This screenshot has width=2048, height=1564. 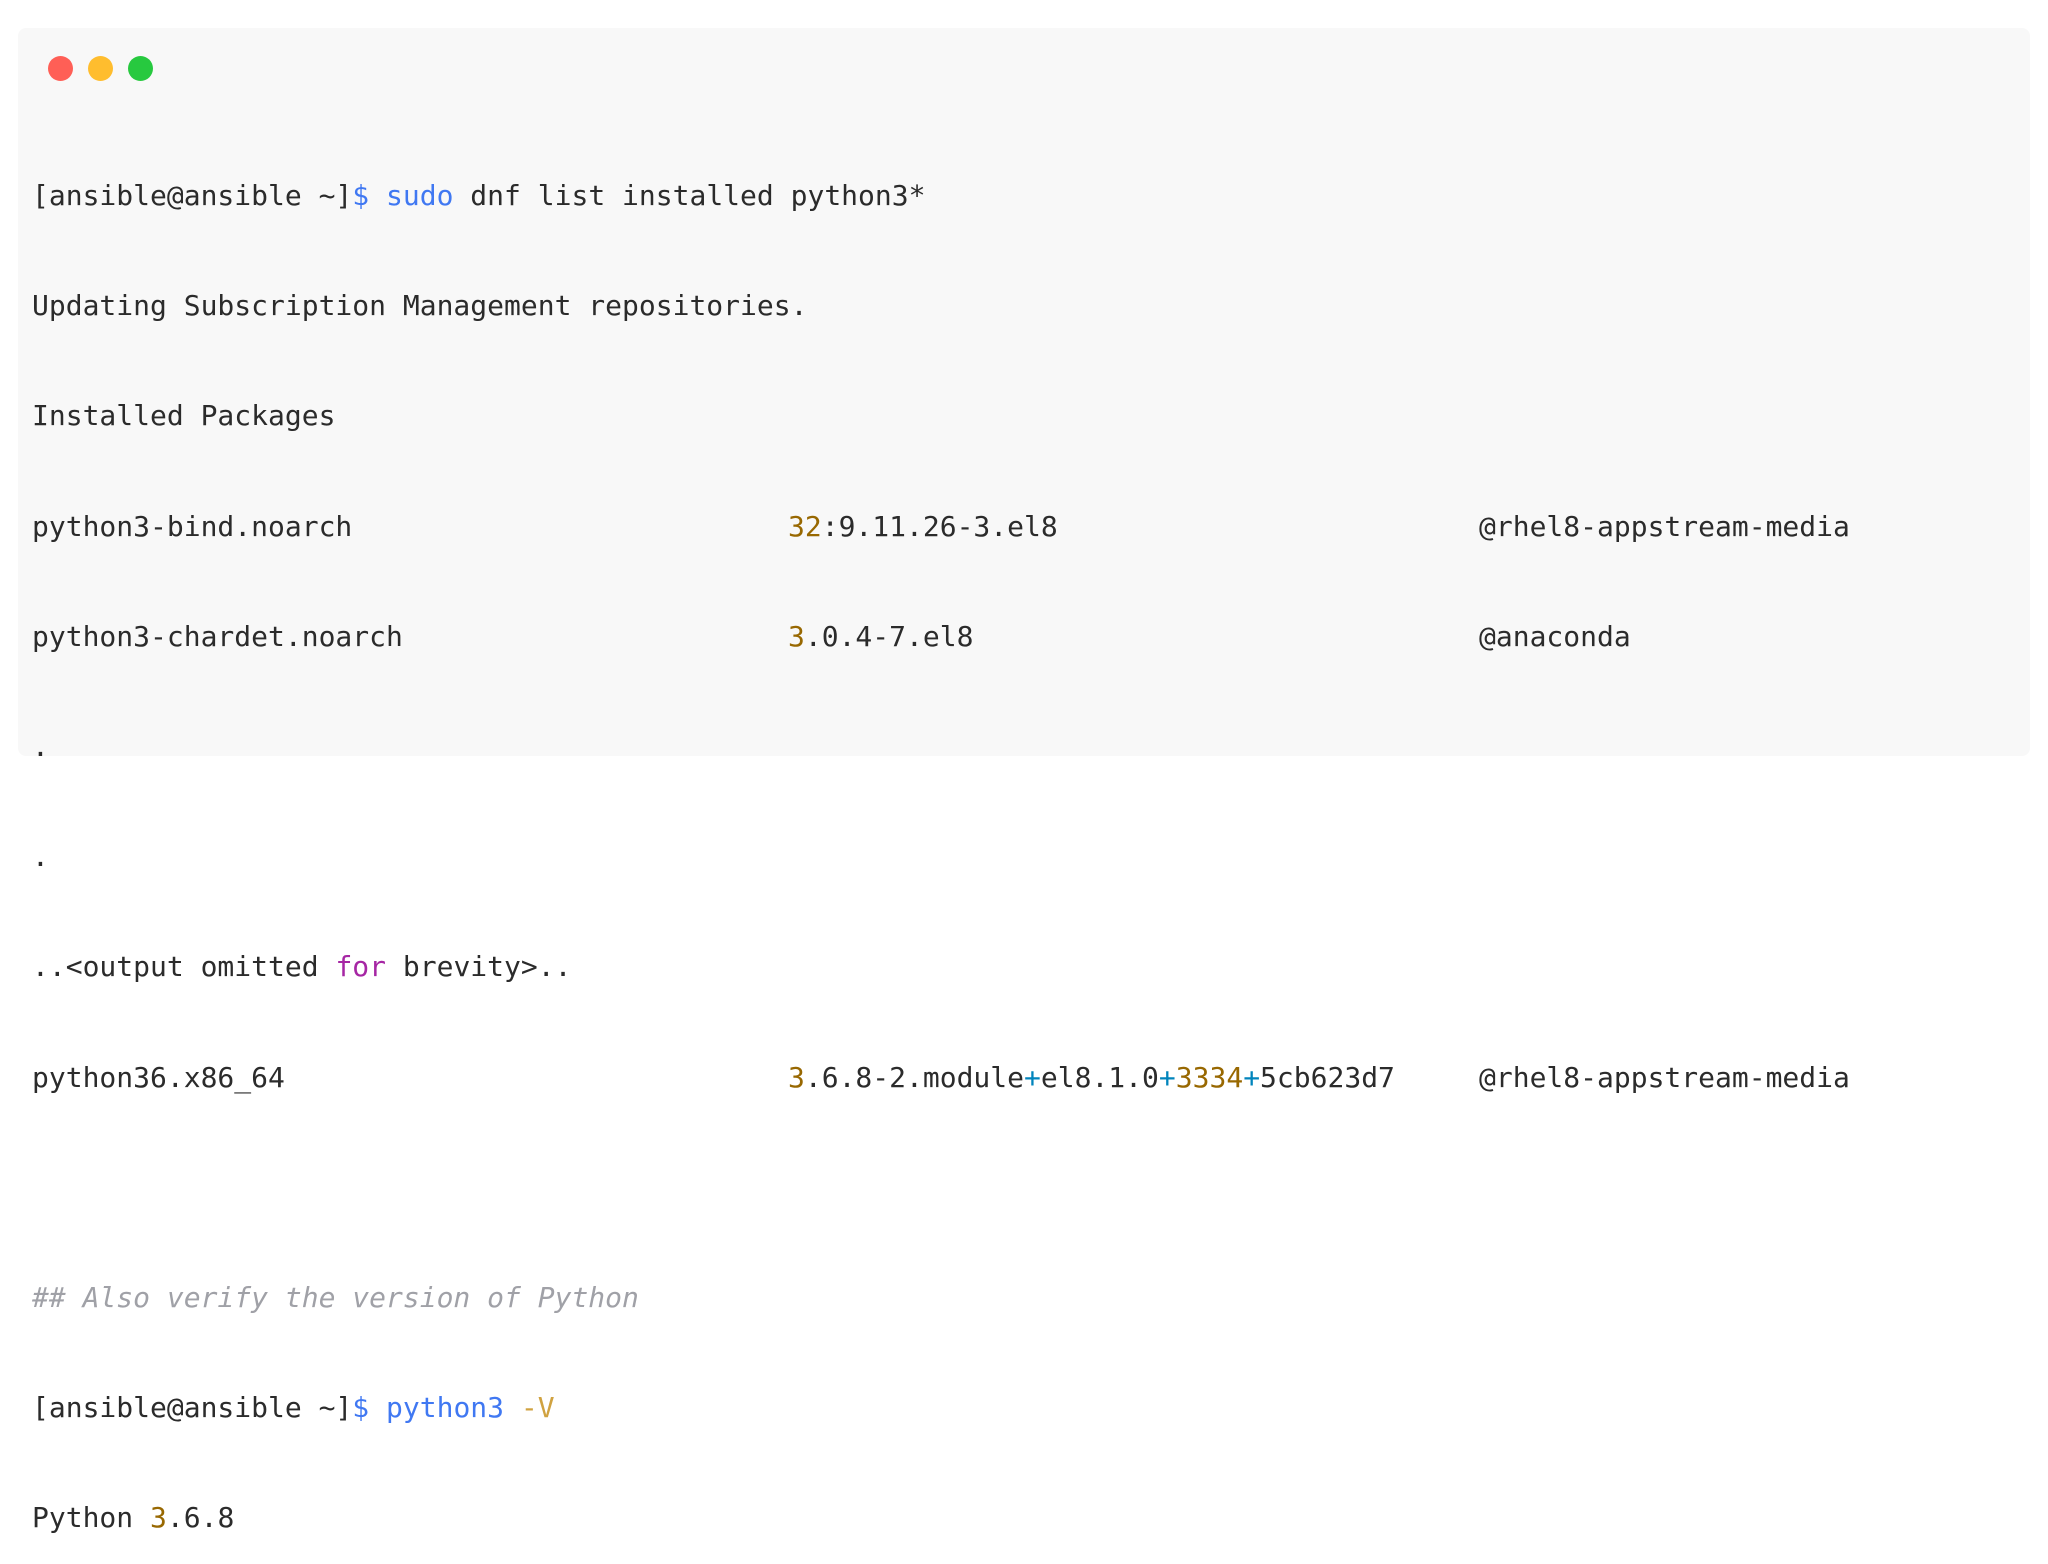 What do you see at coordinates (1555, 636) in the screenshot?
I see `package-repo: @anaconda` at bounding box center [1555, 636].